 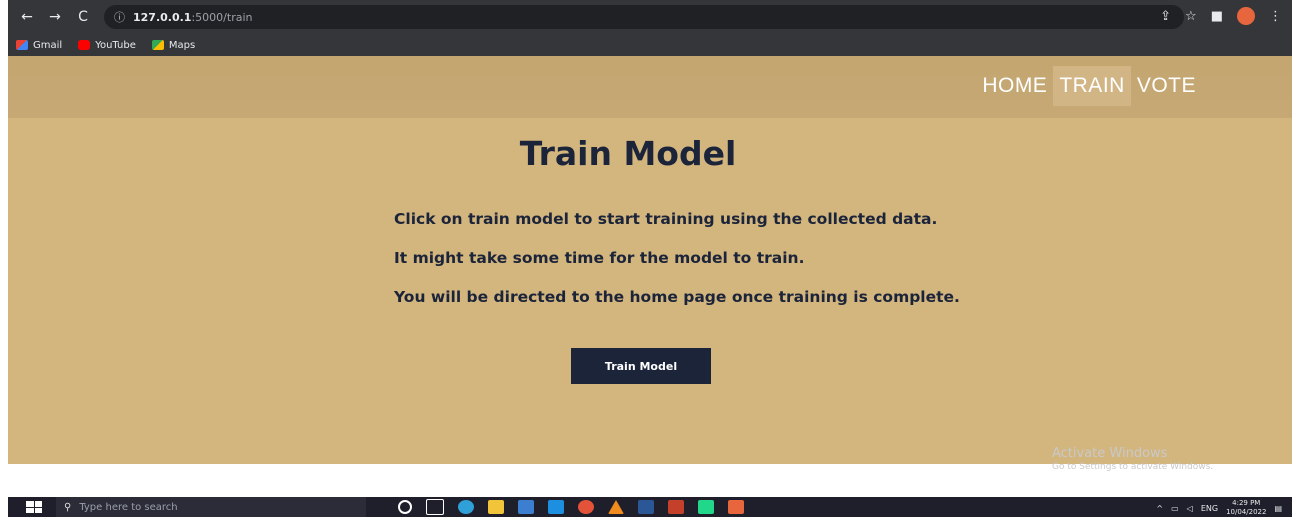 I want to click on language-indicator: ENG, so click(x=1209, y=508).